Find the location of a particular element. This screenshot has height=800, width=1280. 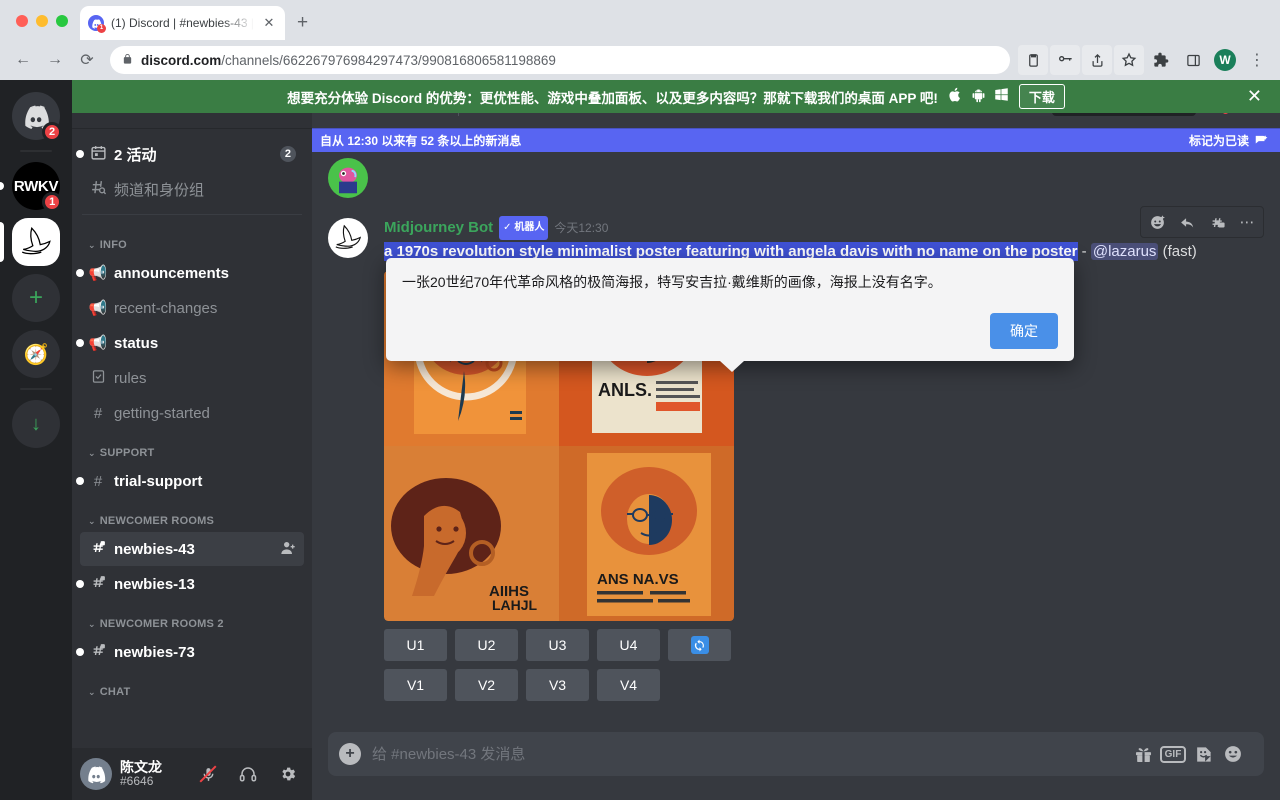

mic-muted-icon is located at coordinates (208, 774).